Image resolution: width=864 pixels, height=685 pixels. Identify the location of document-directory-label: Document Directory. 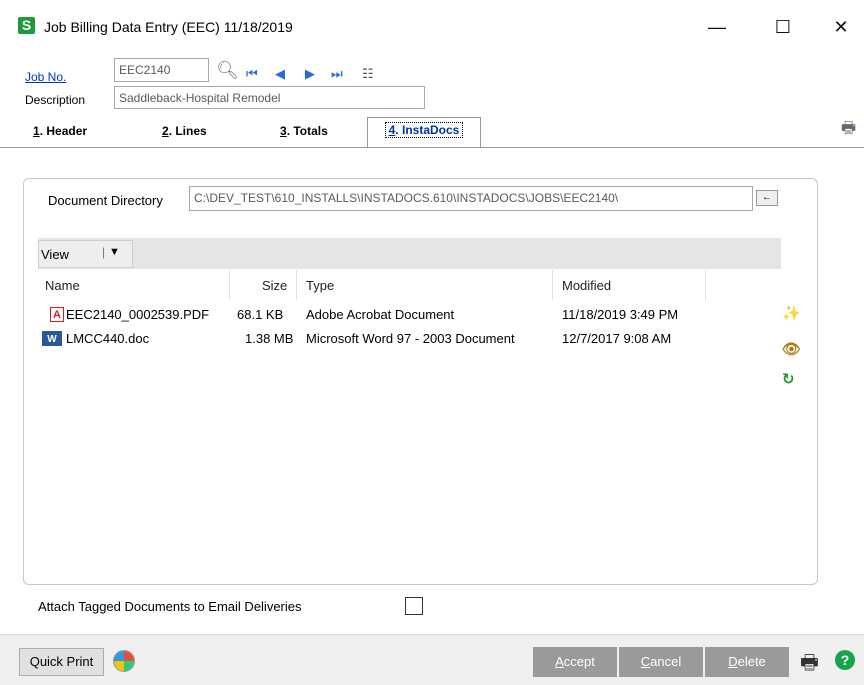
(105, 200).